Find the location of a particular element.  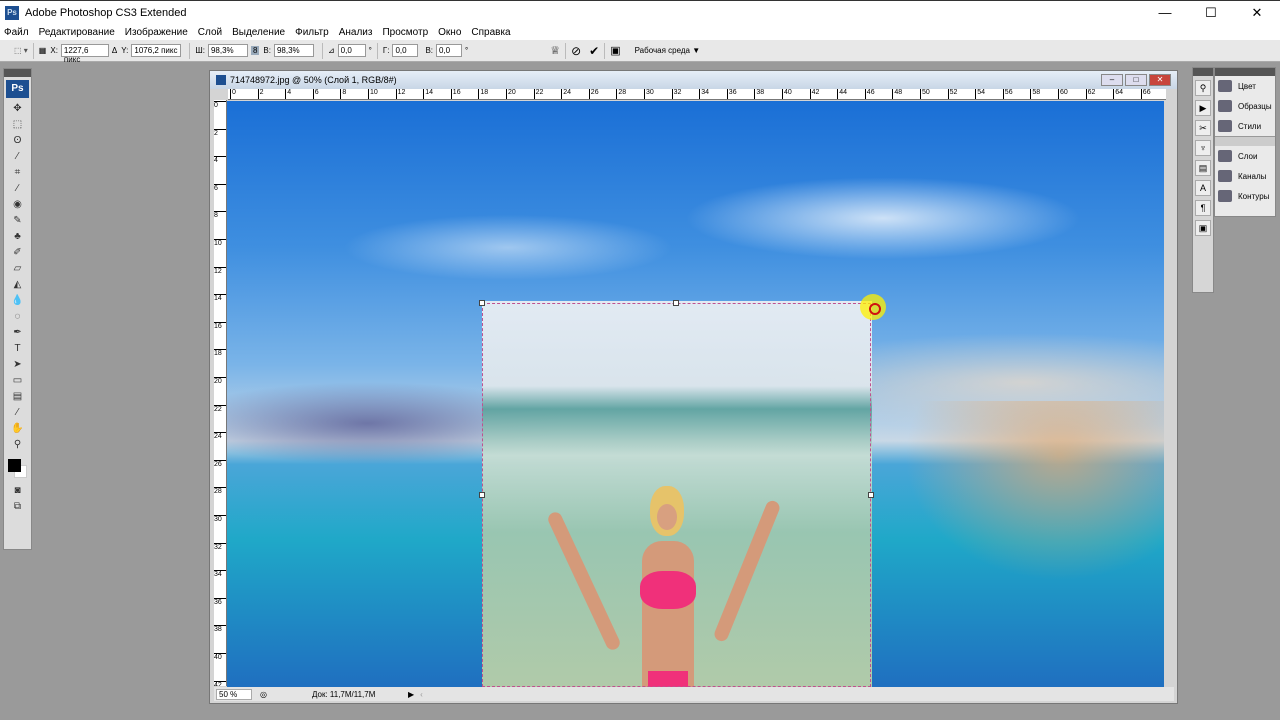

zoom-tool-icon: ⚲ is located at coordinates (17, 445).